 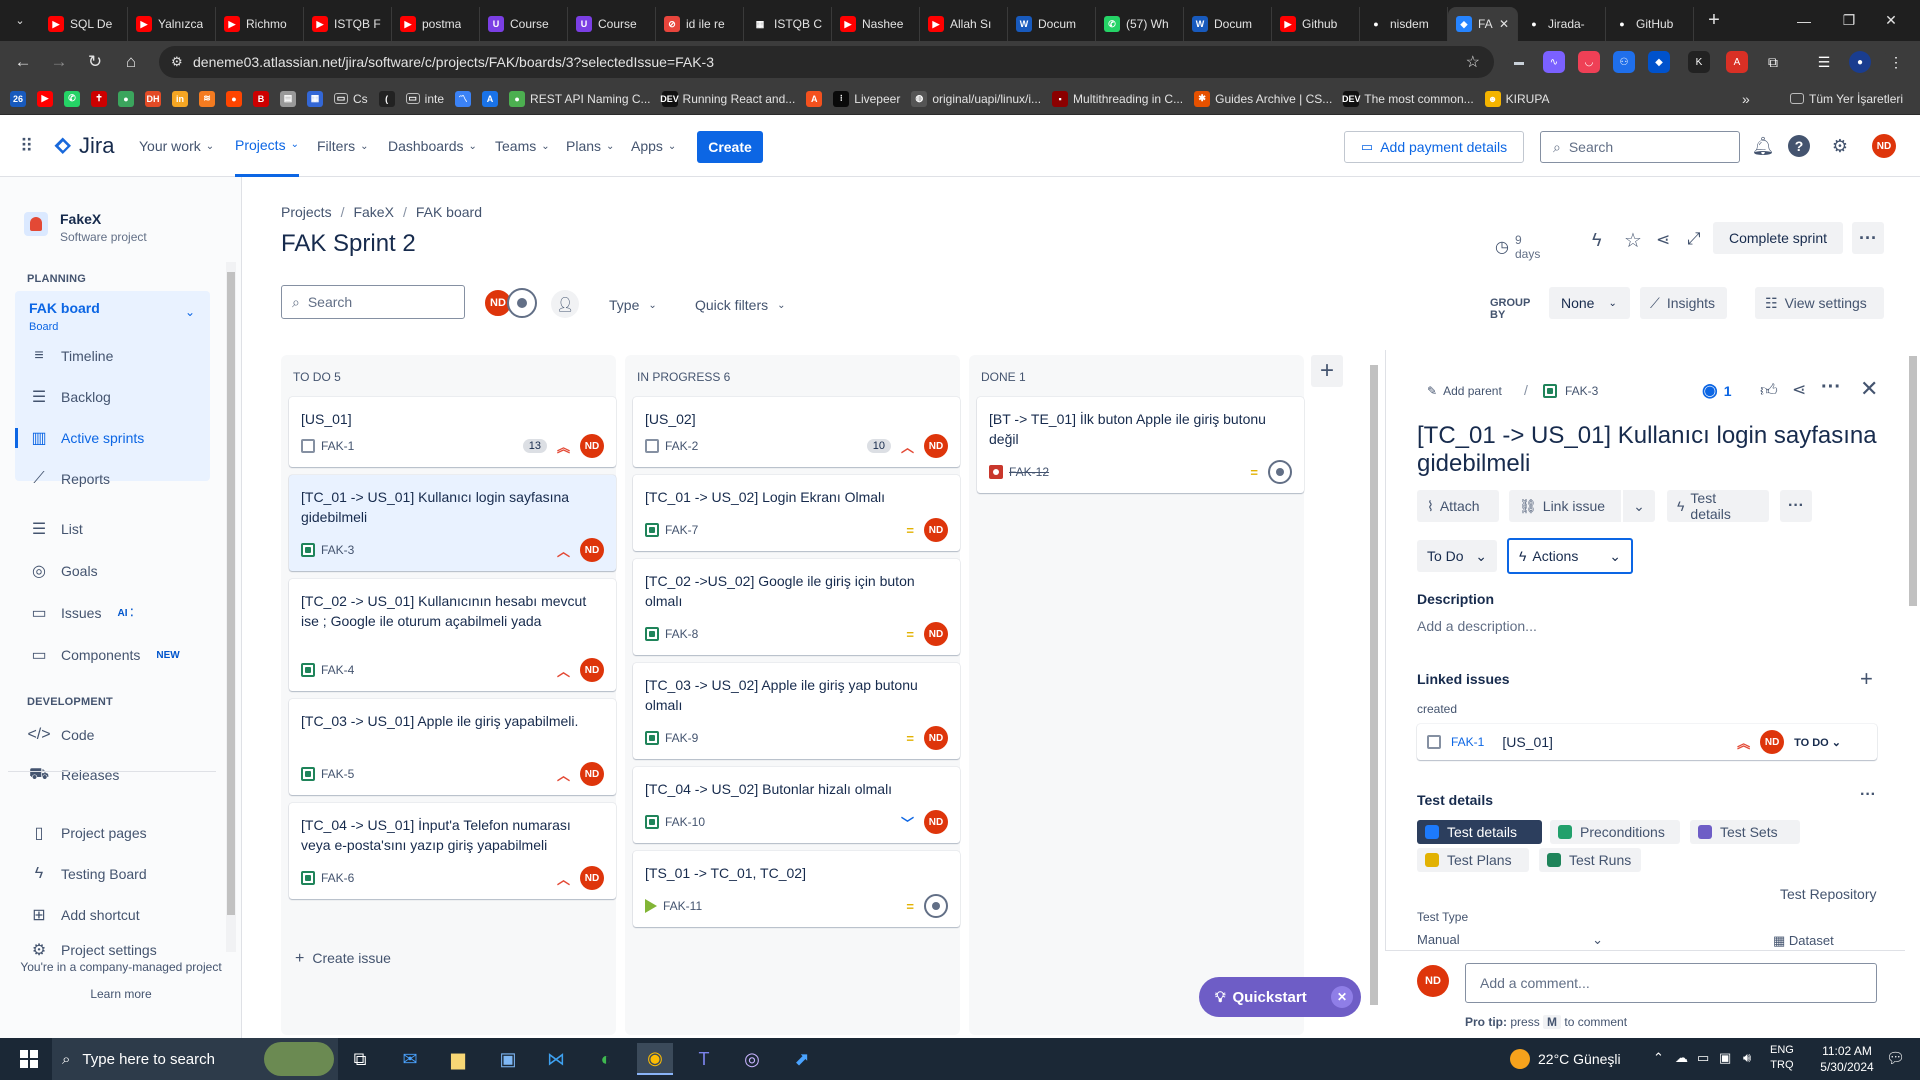 I want to click on add-column-button: +, so click(x=1327, y=371).